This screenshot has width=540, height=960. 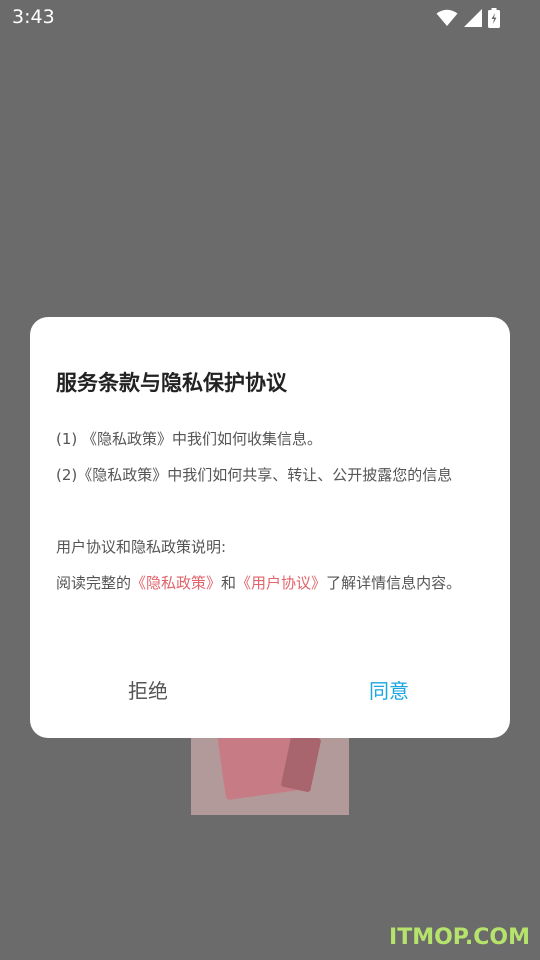 What do you see at coordinates (473, 18) in the screenshot?
I see `signal-icon` at bounding box center [473, 18].